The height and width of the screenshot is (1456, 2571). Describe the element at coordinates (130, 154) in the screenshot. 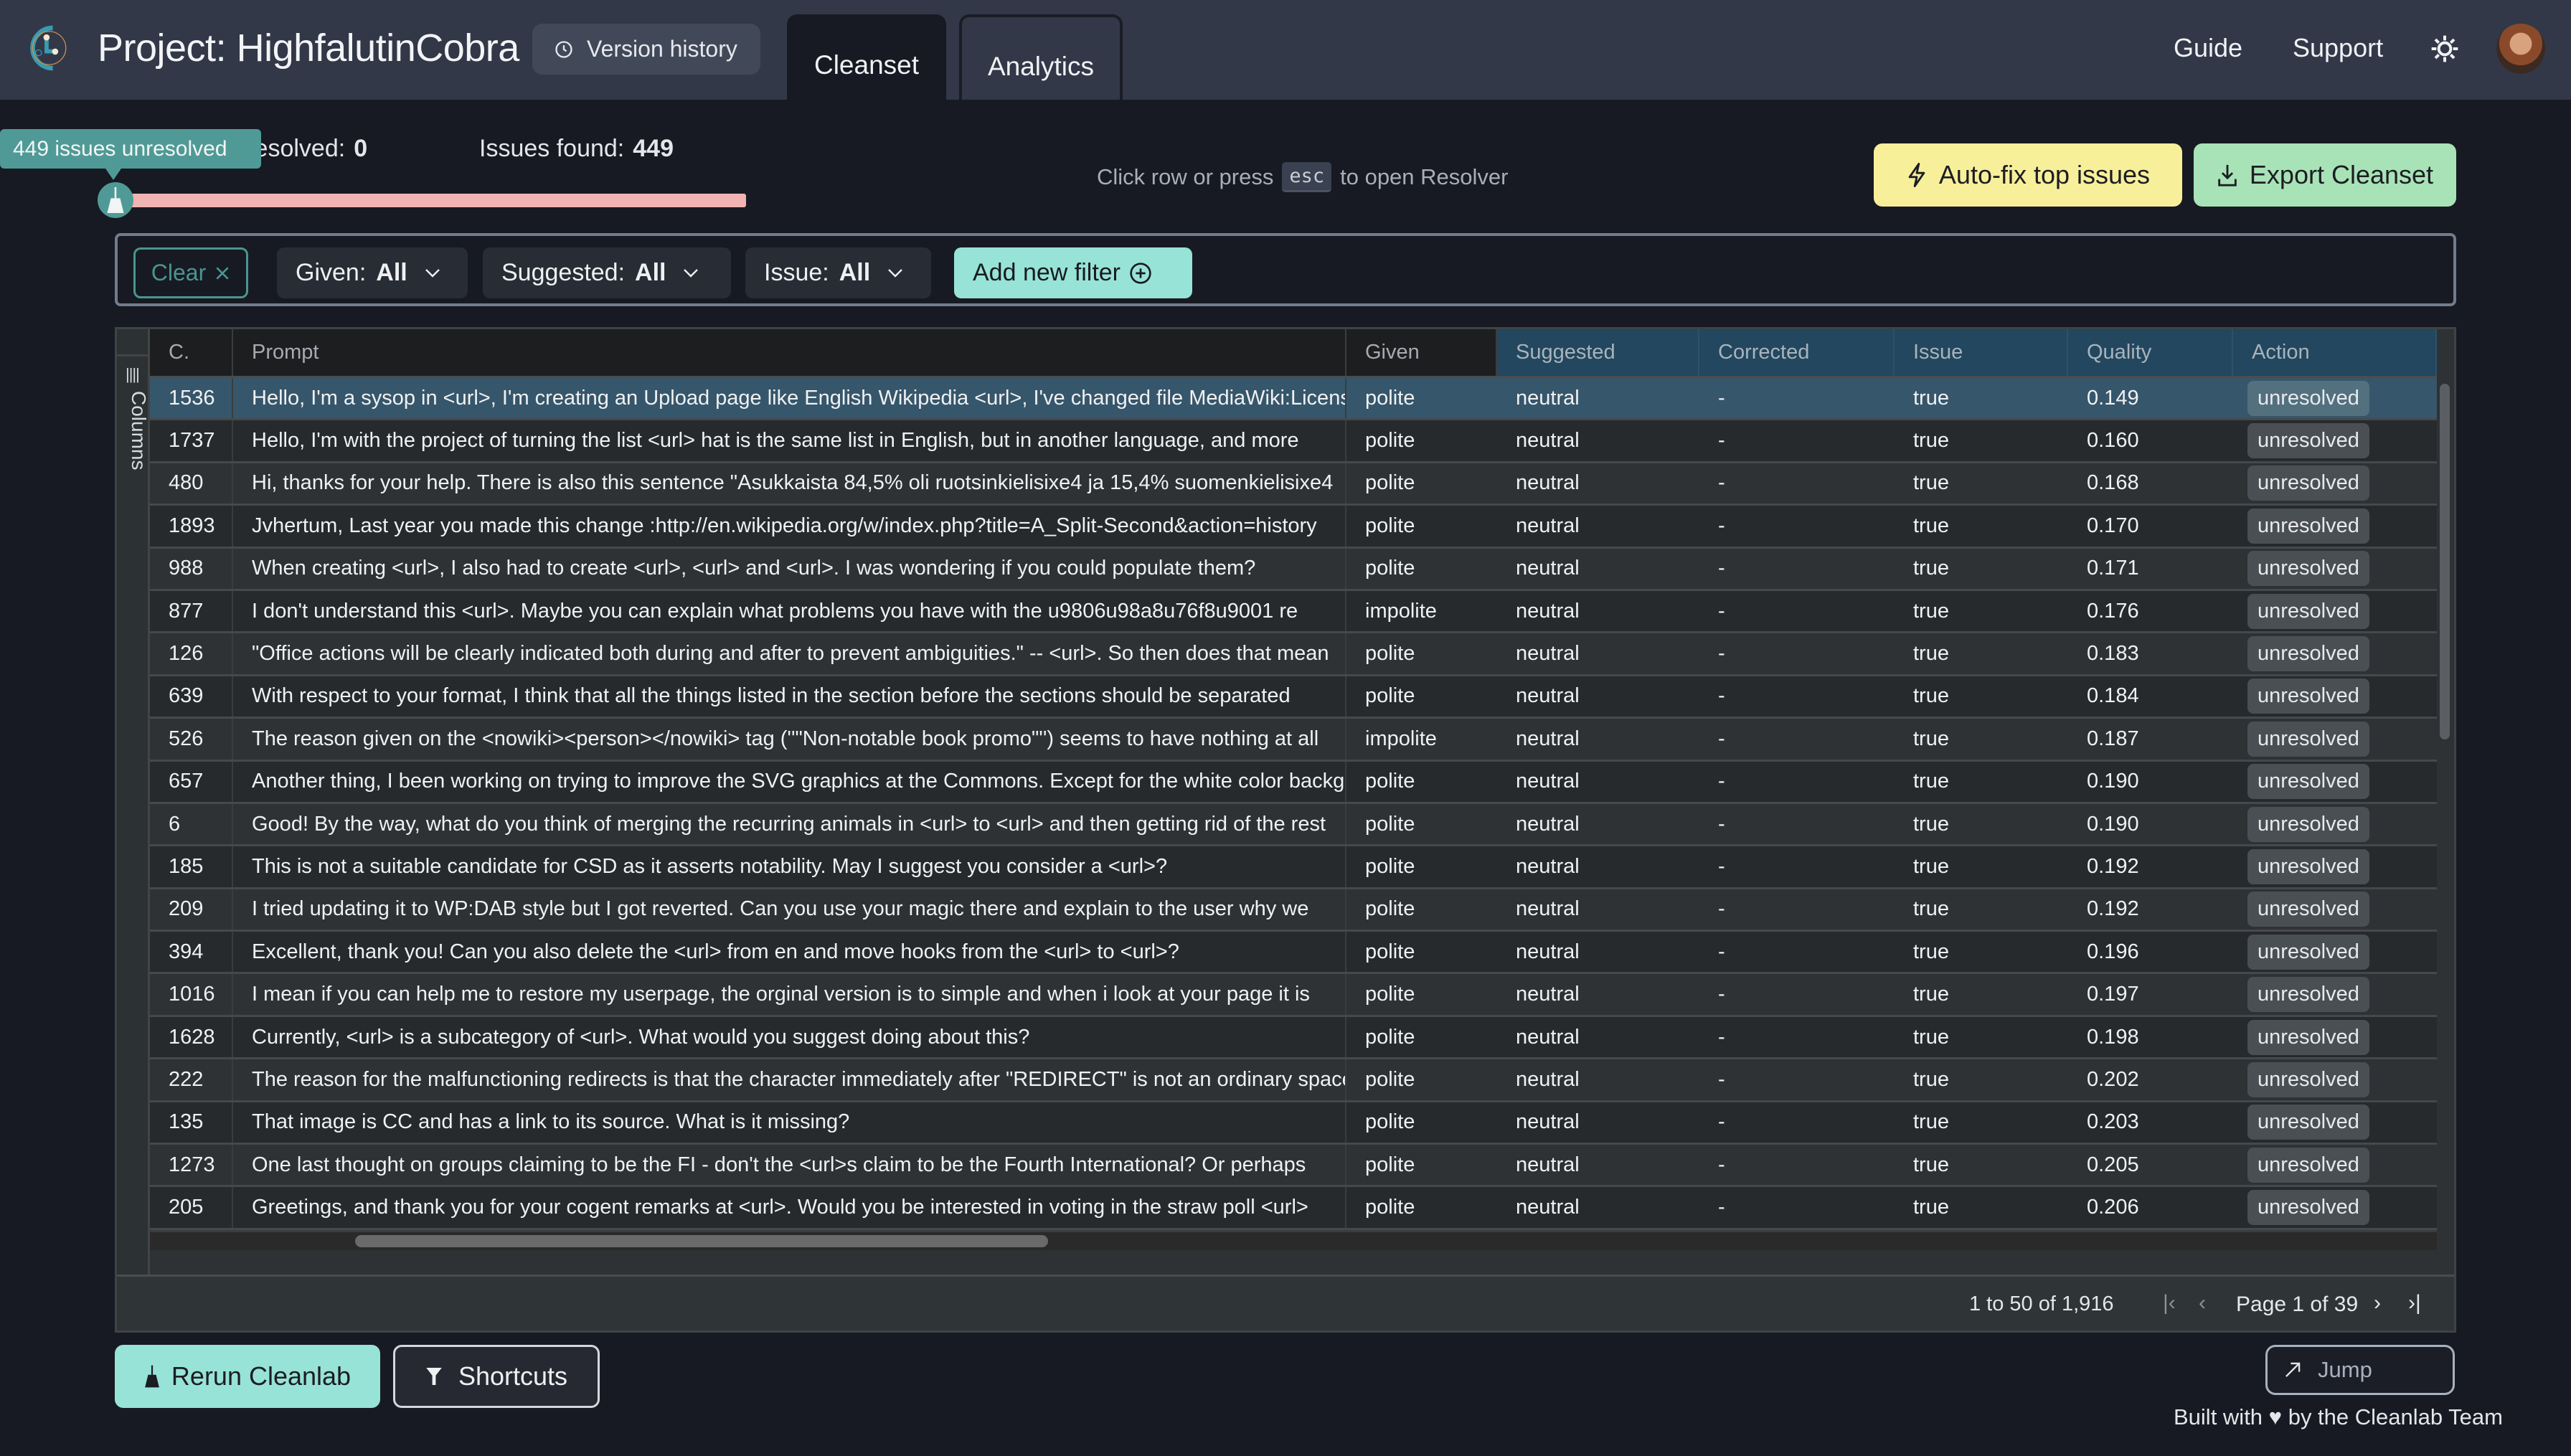

I see `unresolved-tooltip: 449 issues unresolved` at that location.